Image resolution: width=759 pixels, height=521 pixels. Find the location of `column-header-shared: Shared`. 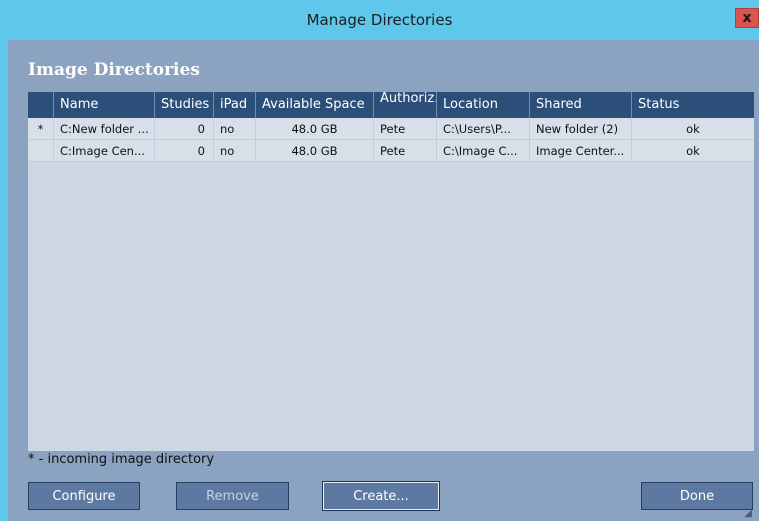

column-header-shared: Shared is located at coordinates (581, 105).